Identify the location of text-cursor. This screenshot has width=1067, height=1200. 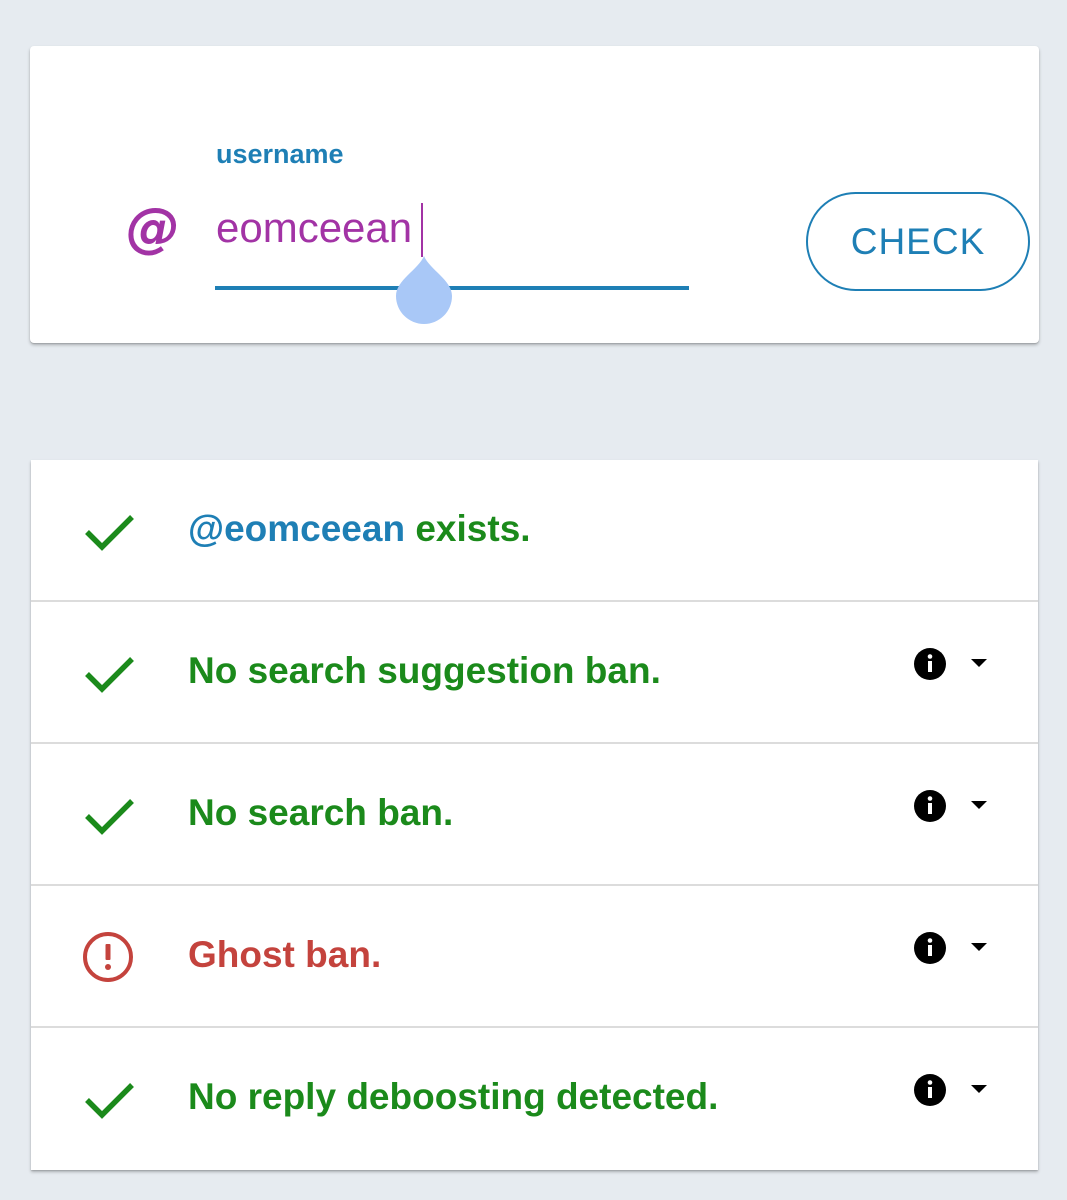
(422, 230).